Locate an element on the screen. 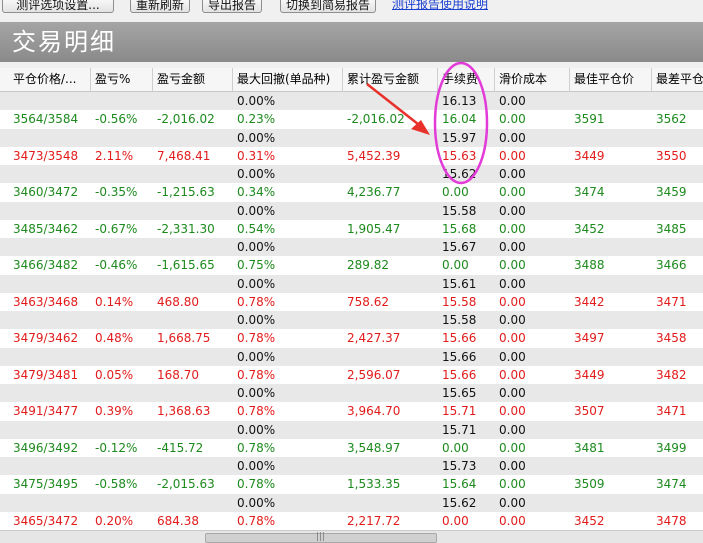  cell-fee: 15.64 is located at coordinates (459, 484).